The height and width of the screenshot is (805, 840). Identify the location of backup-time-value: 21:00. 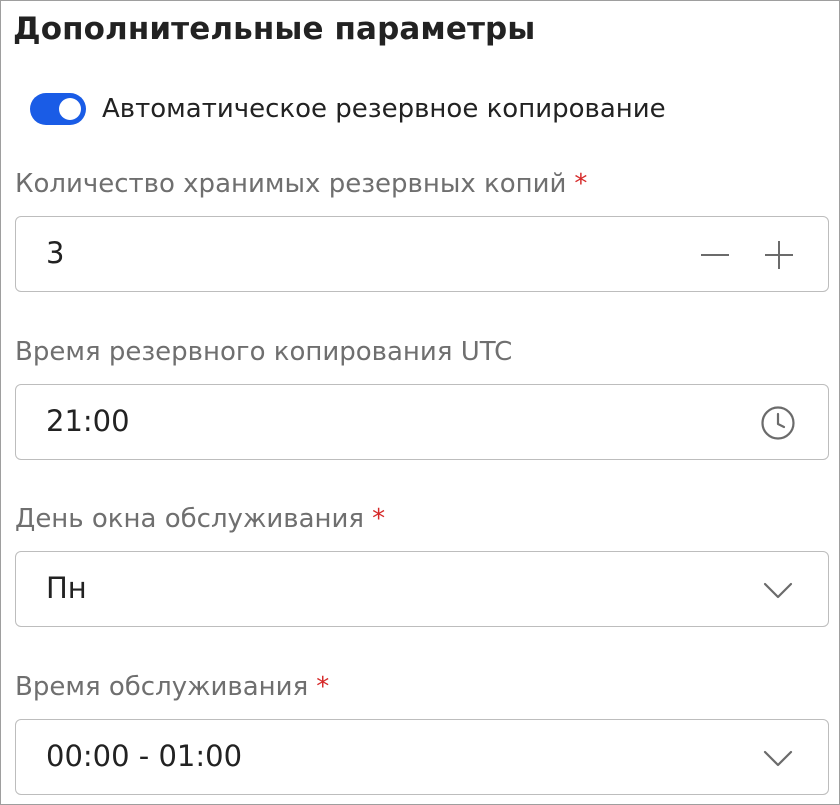
(88, 421).